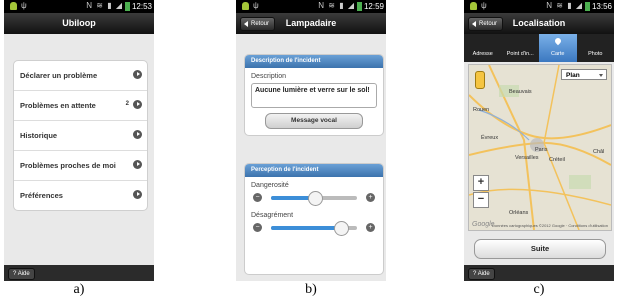 The image size is (619, 302). What do you see at coordinates (39, 135) in the screenshot?
I see `menu-item-label: Historique` at bounding box center [39, 135].